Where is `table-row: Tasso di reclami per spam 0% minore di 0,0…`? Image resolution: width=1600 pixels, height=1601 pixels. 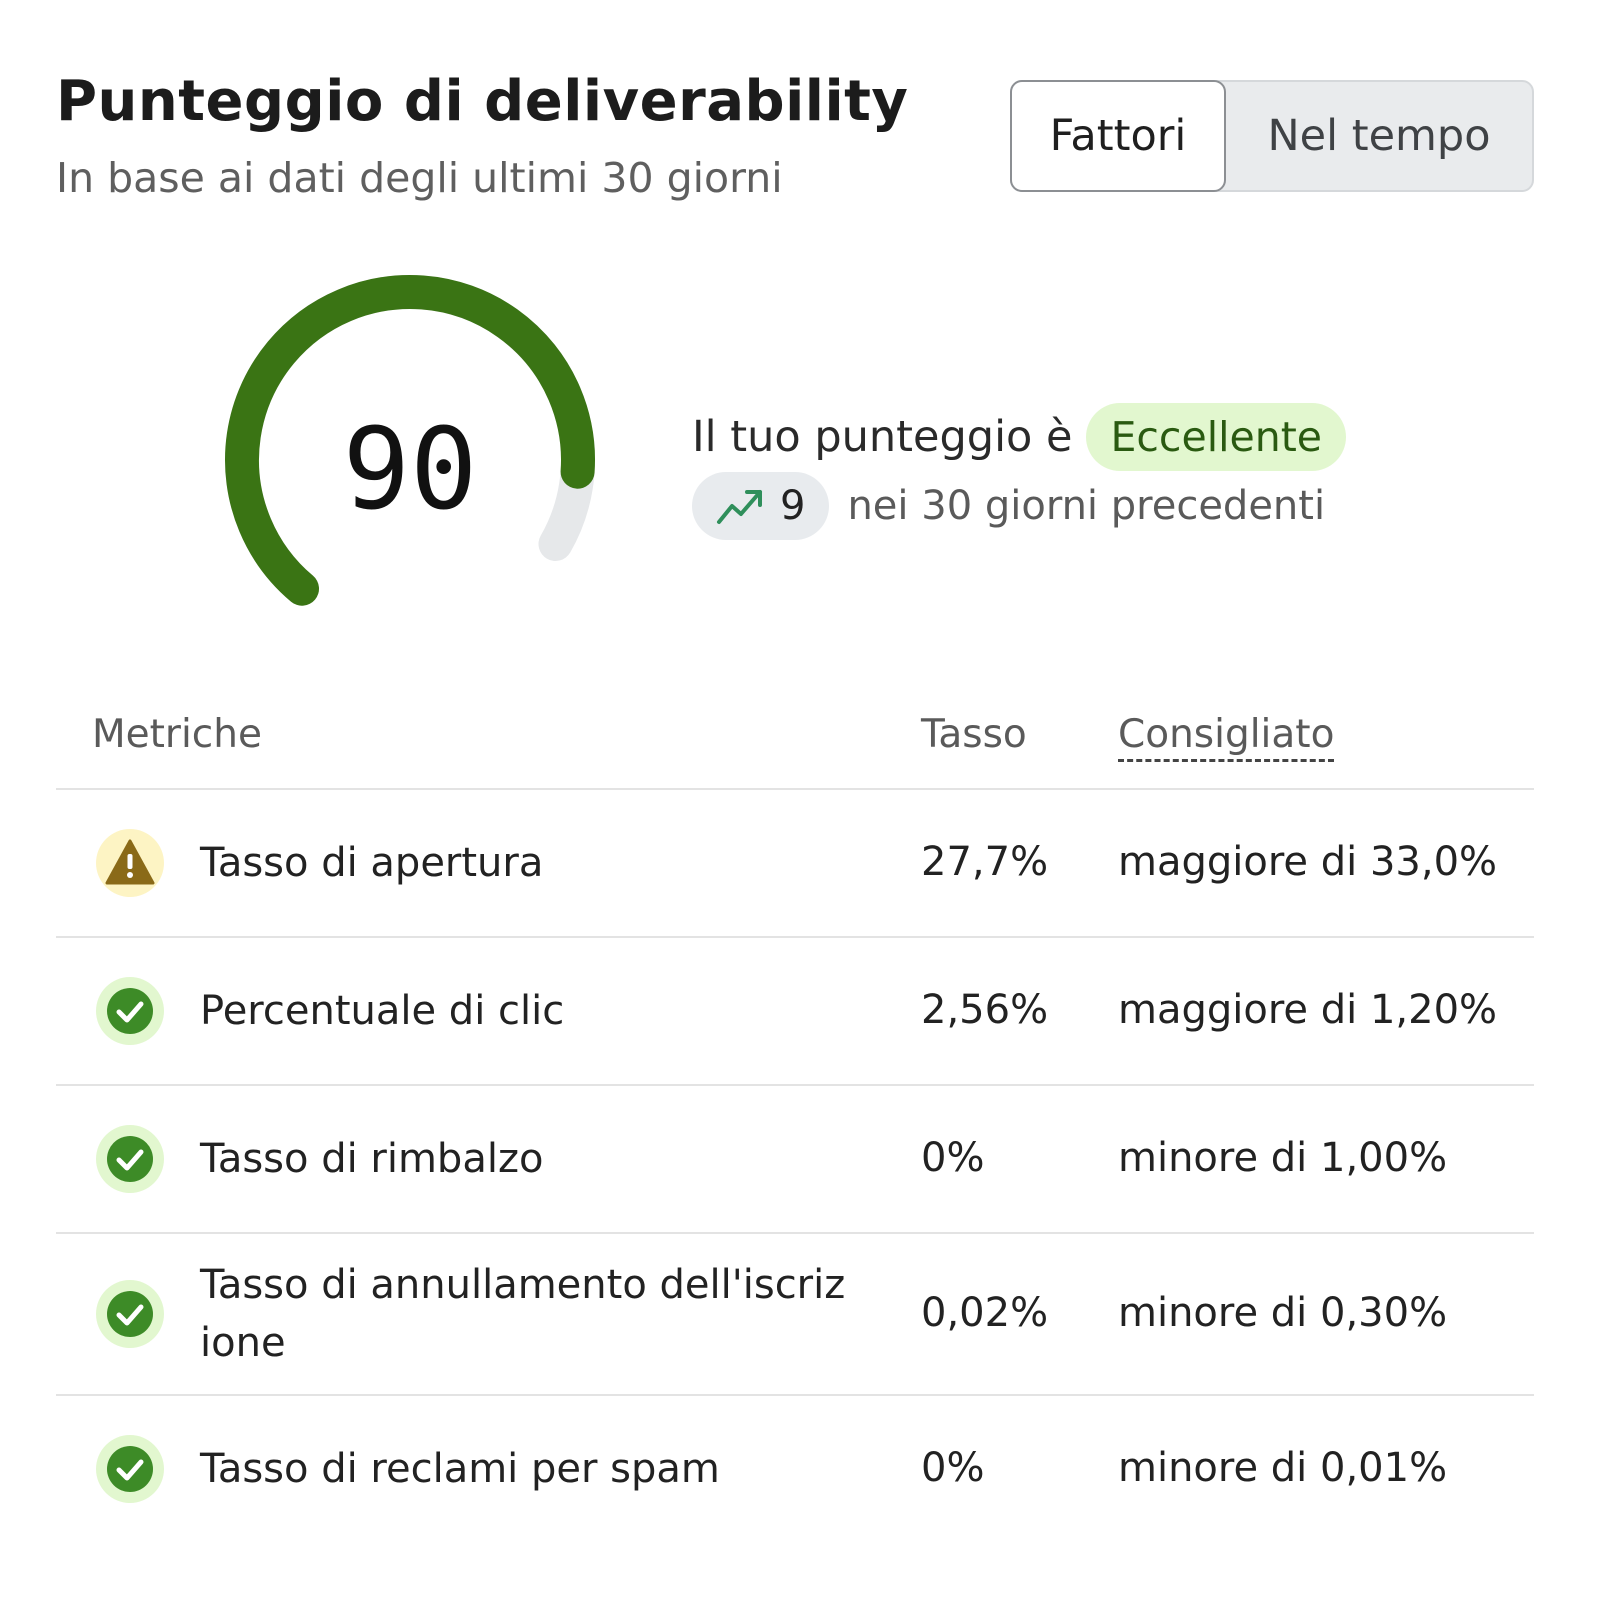 table-row: Tasso di reclami per spam 0% minore di 0,0… is located at coordinates (795, 1469).